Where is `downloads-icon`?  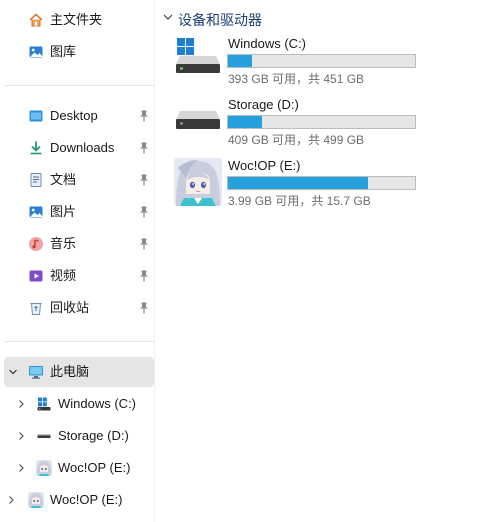 downloads-icon is located at coordinates (36, 148).